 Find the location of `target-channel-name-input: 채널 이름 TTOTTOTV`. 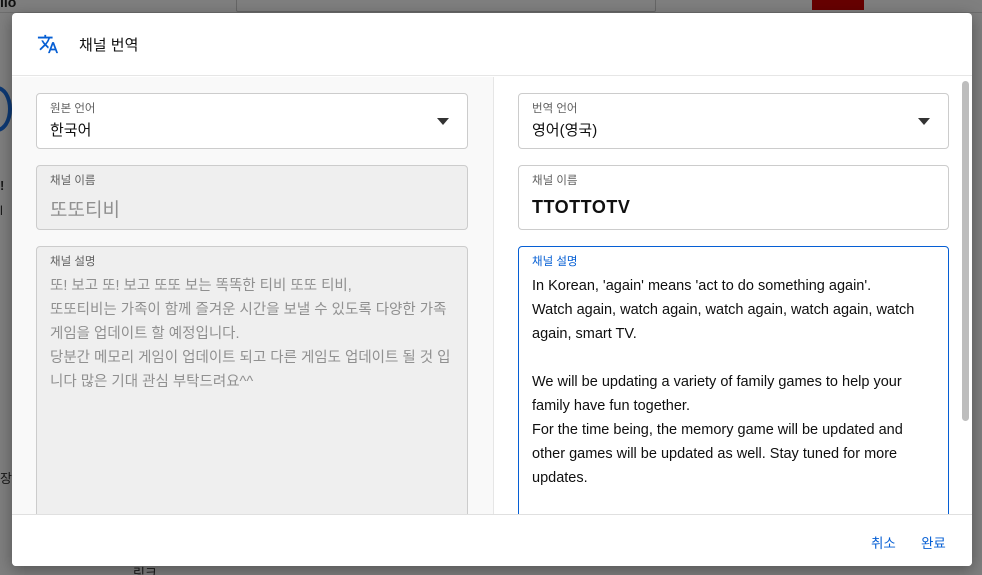

target-channel-name-input: 채널 이름 TTOTTOTV is located at coordinates (733, 197).